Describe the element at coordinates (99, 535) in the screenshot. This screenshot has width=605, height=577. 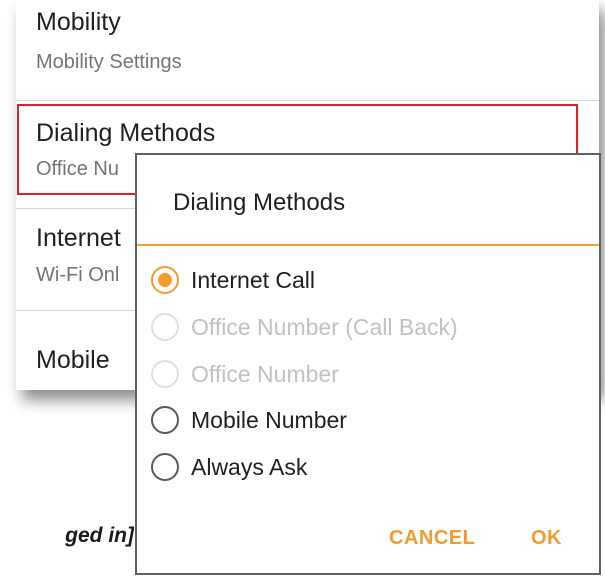
I see `caption-text: ged in]` at that location.